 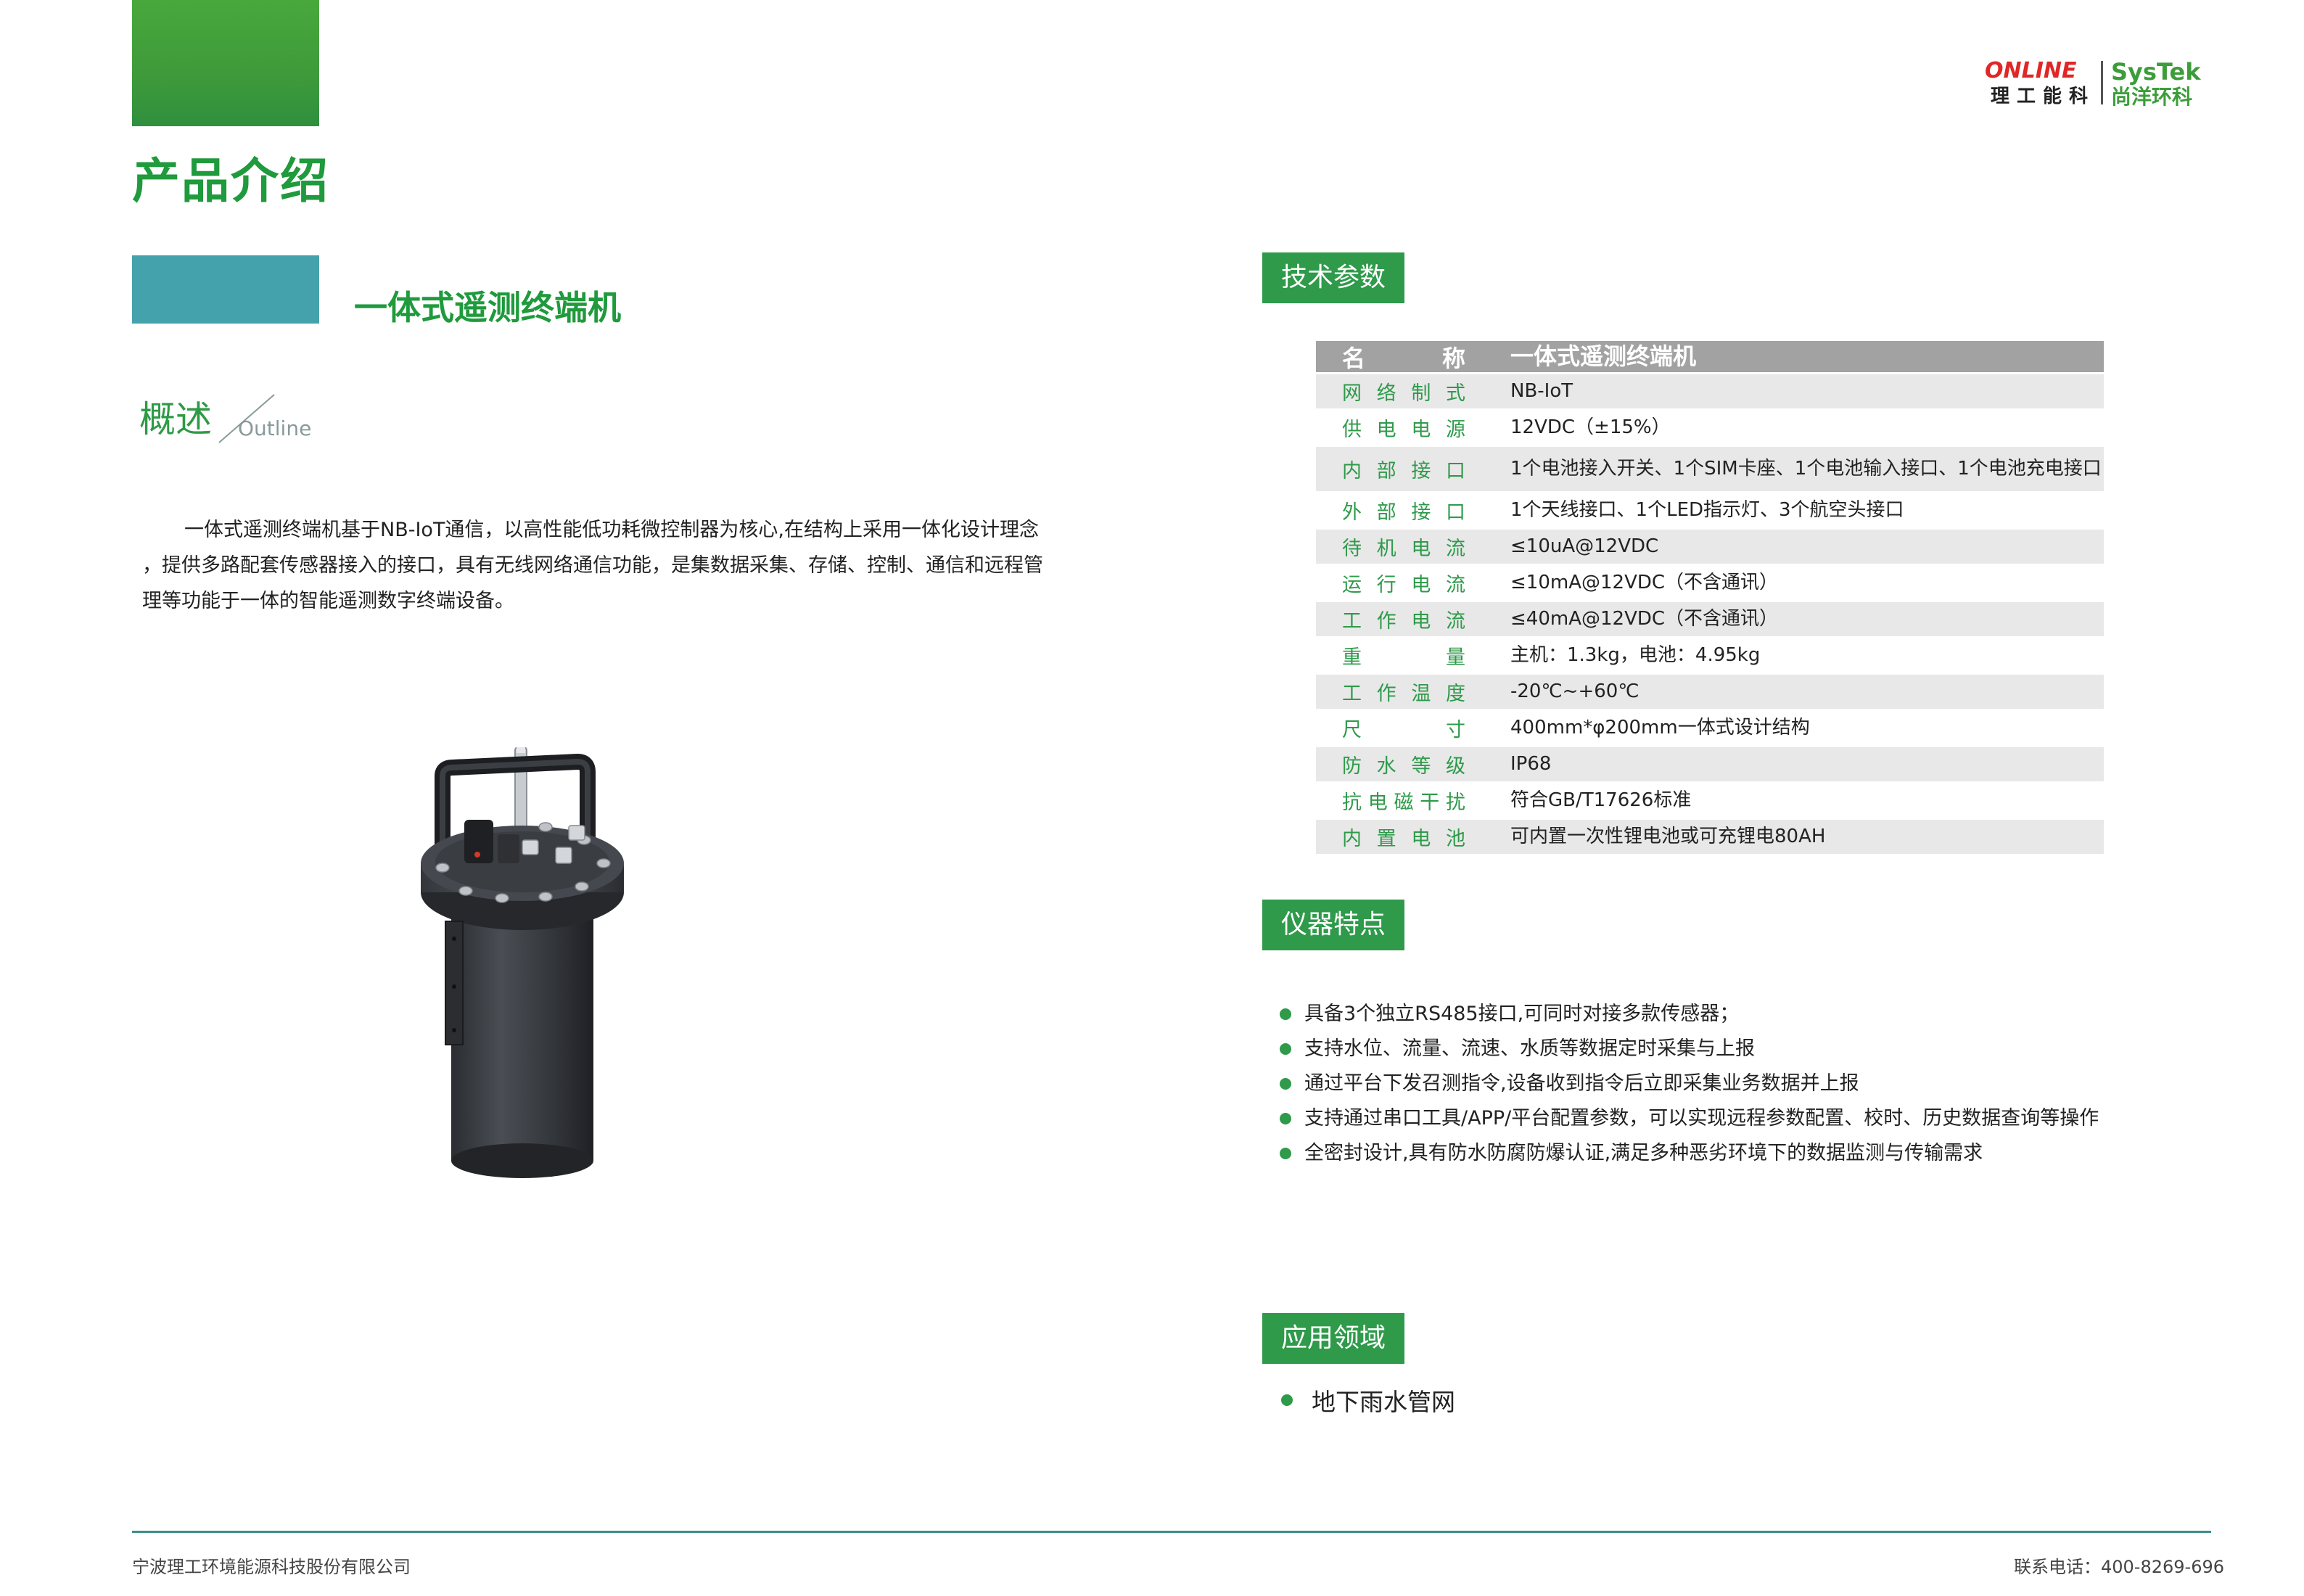 I want to click on spec-key-char: 供, so click(x=1352, y=430).